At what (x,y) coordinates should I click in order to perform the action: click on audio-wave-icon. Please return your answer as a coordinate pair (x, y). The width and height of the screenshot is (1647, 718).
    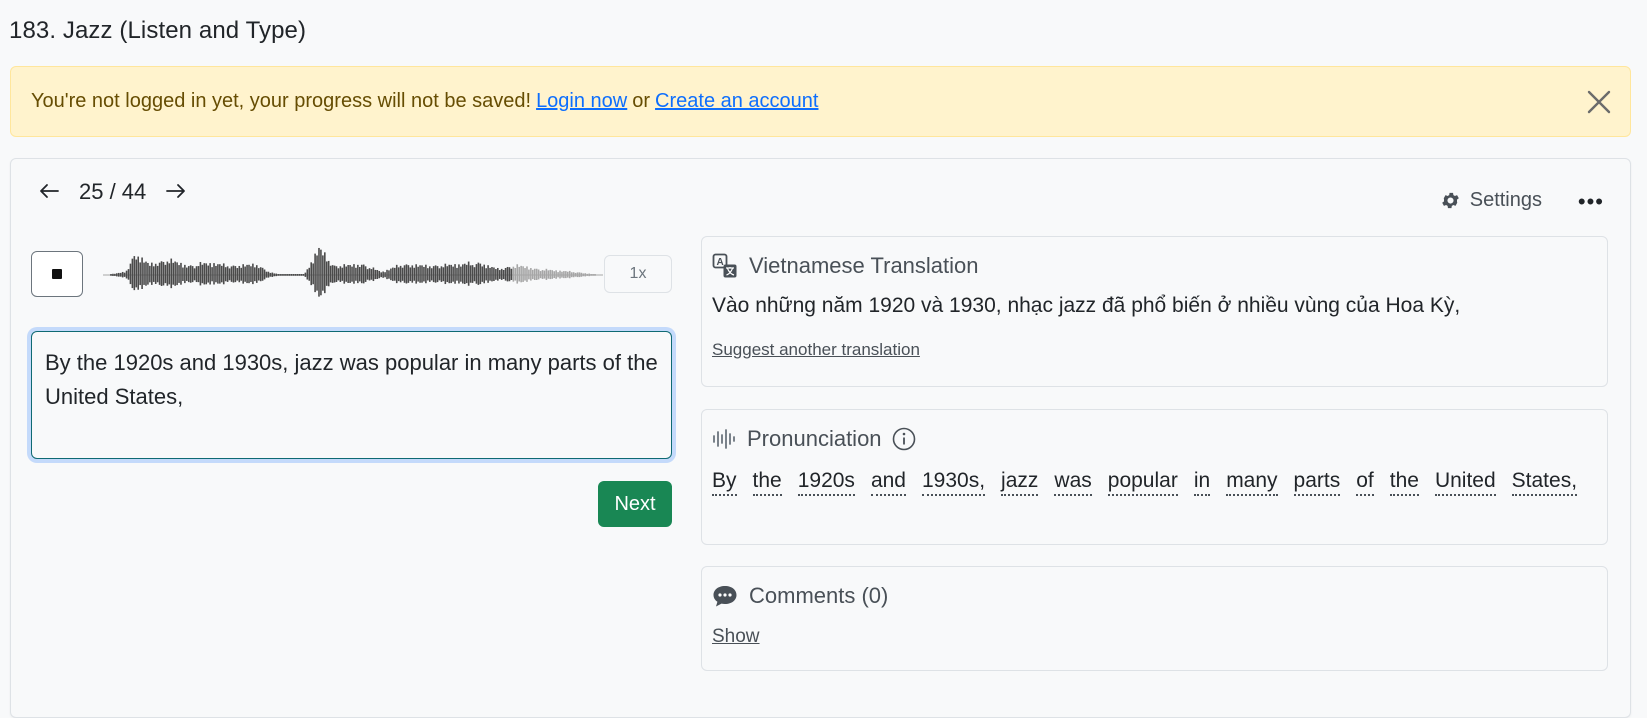
    Looking at the image, I should click on (724, 439).